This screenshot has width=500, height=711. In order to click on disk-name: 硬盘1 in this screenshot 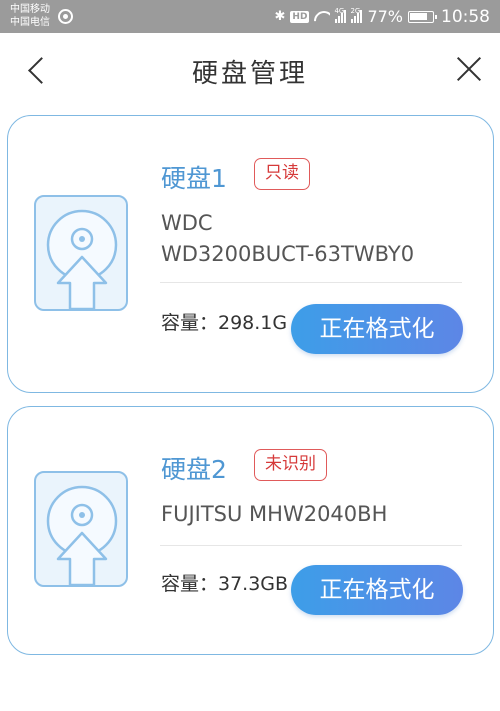, I will do `click(194, 178)`.